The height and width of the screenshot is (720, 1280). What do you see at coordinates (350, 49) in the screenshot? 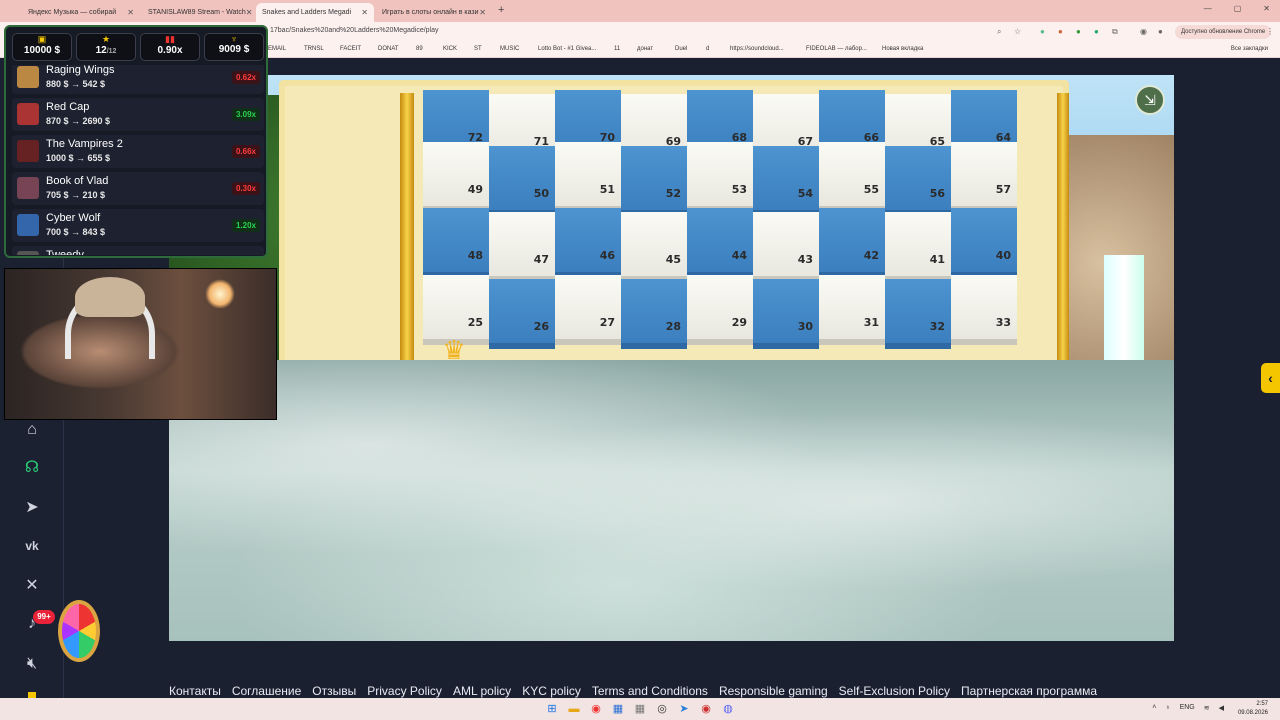
I see `bookmark-item: FACEIT` at bounding box center [350, 49].